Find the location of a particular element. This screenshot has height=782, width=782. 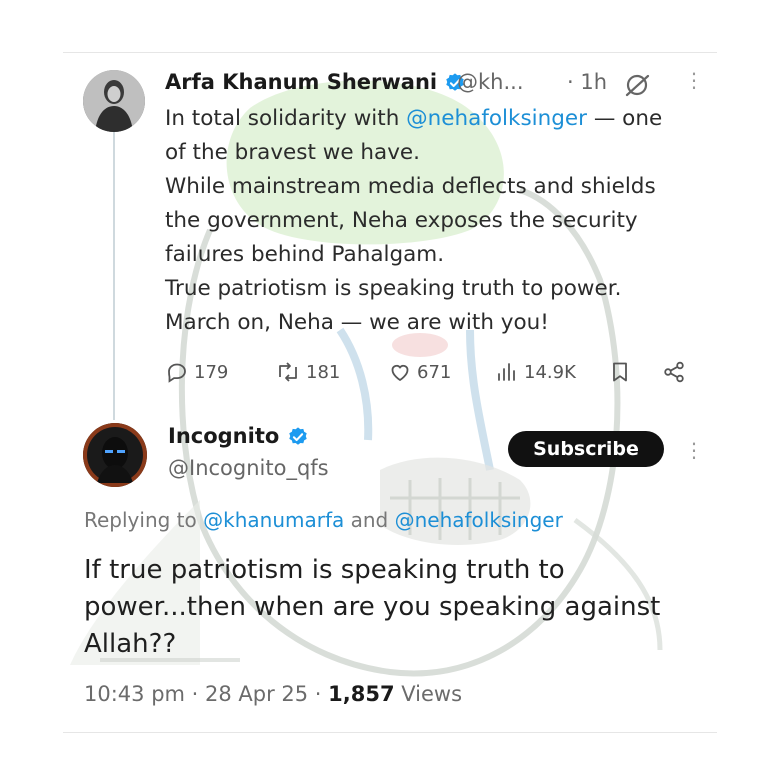

top-divider is located at coordinates (390, 52).